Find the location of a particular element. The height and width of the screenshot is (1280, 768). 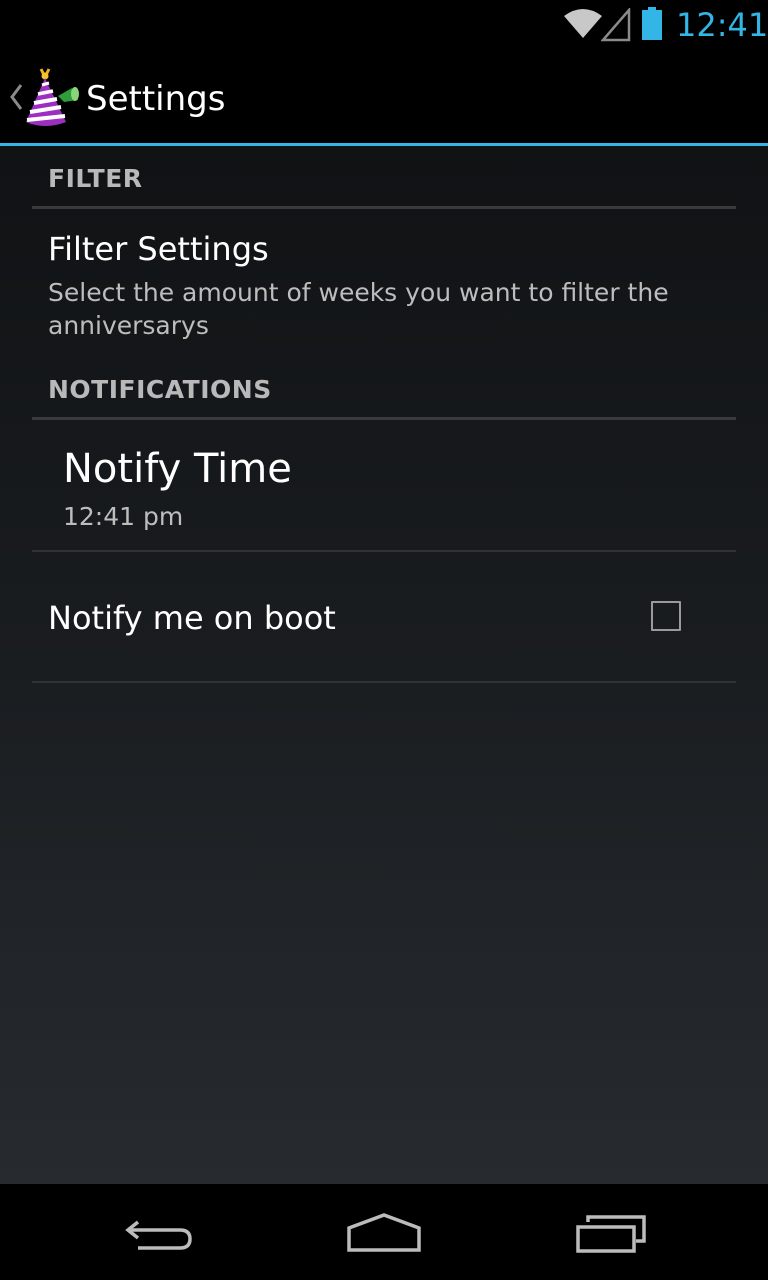

status-clock: 12:41 is located at coordinates (722, 25).